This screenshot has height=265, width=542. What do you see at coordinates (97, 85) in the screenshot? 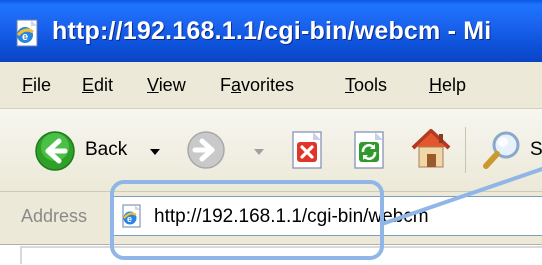
I see `menu-edit: Edit` at bounding box center [97, 85].